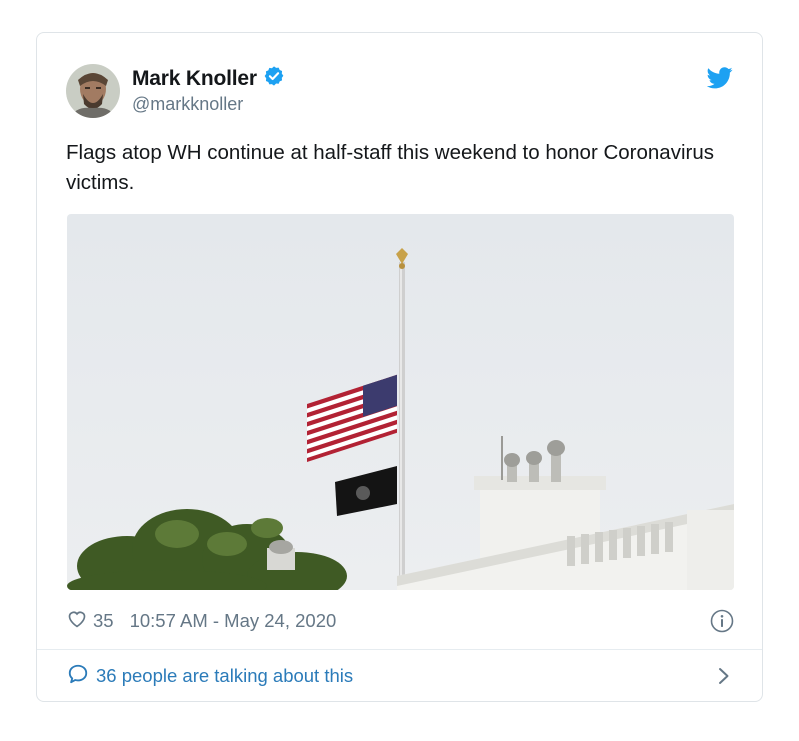 The image size is (799, 741). I want to click on chevron-right-icon, so click(724, 676).